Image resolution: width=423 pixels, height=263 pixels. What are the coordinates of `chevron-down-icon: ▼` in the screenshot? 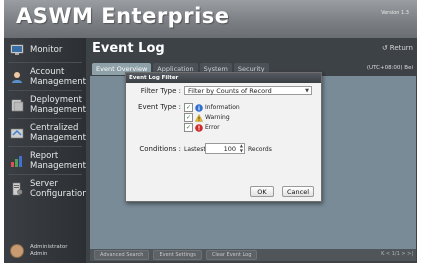 It's located at (307, 91).